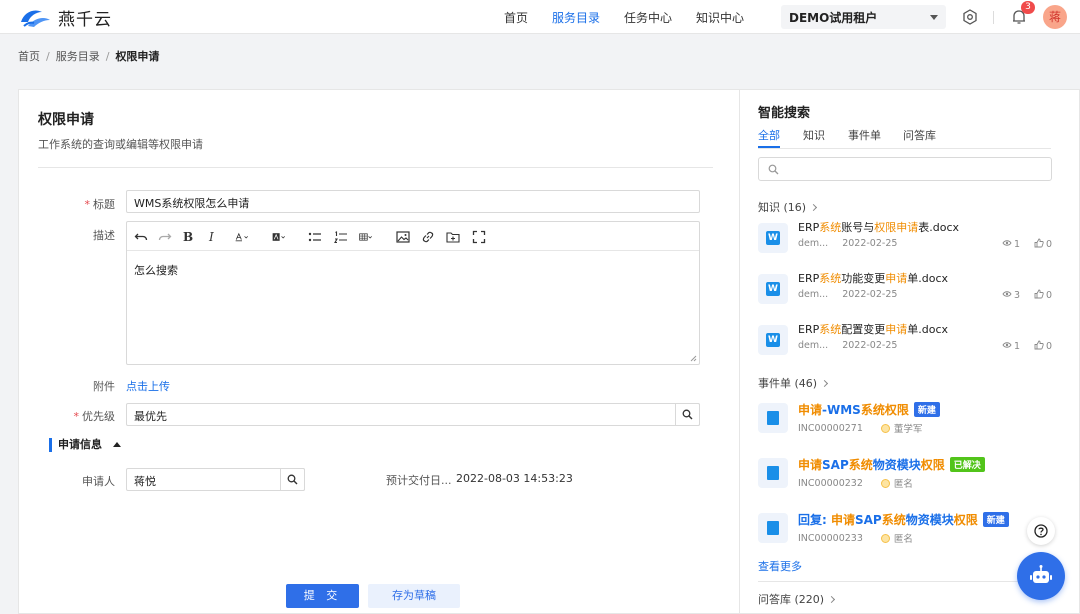  Describe the element at coordinates (919, 135) in the screenshot. I see `tab-qa: 问答库` at that location.